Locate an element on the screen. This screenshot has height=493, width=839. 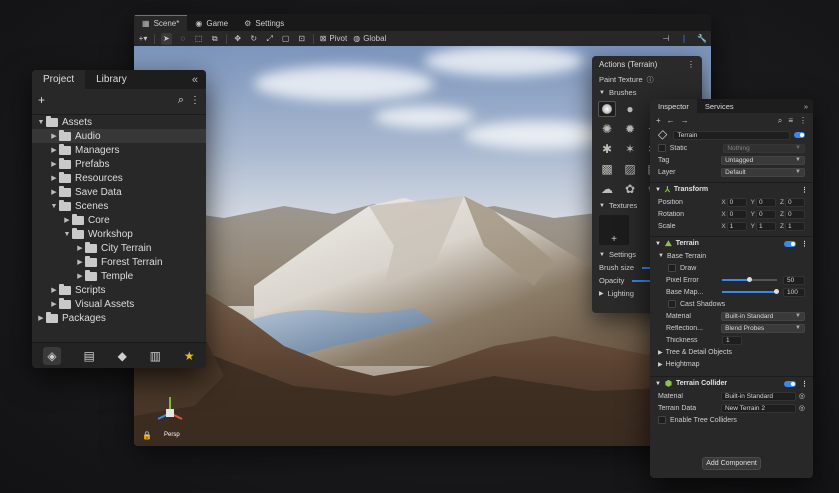
tree-item: ▶ Save Data is located at coordinates (119, 192).